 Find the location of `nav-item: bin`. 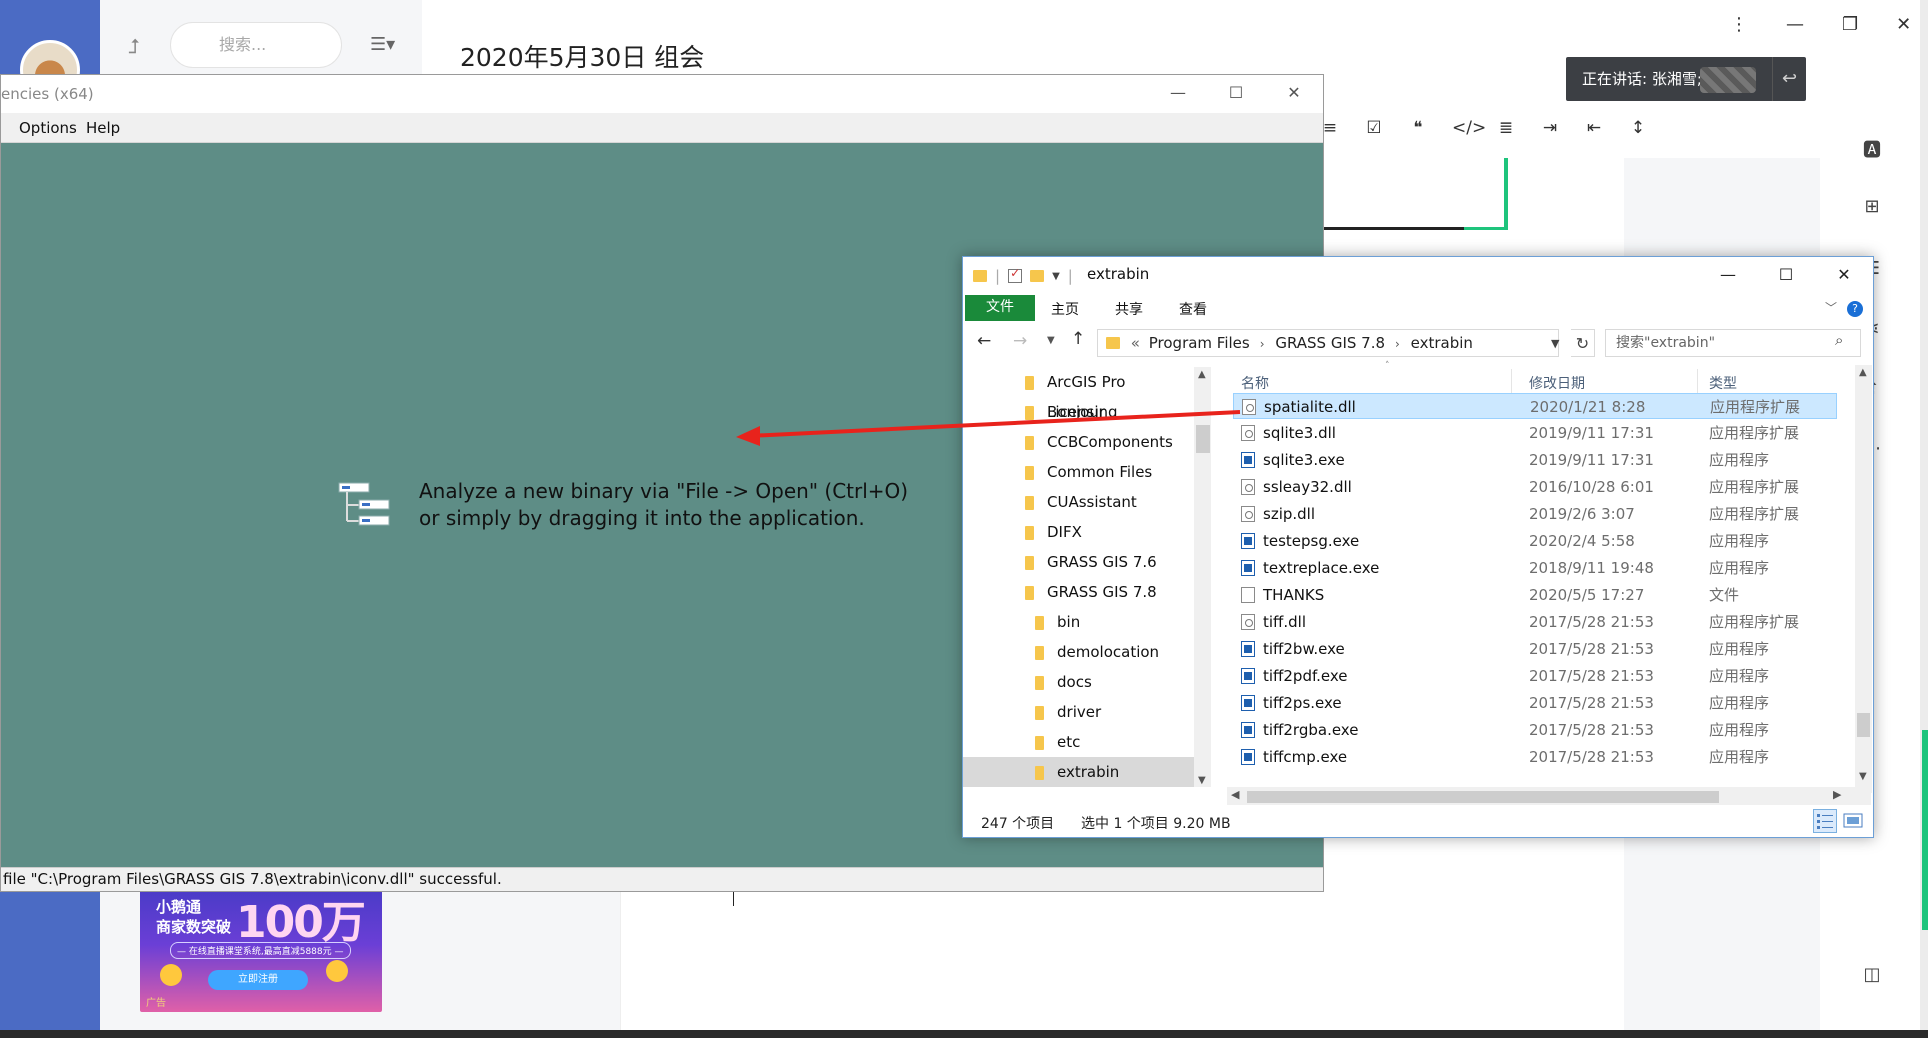

nav-item: bin is located at coordinates (1079, 622).